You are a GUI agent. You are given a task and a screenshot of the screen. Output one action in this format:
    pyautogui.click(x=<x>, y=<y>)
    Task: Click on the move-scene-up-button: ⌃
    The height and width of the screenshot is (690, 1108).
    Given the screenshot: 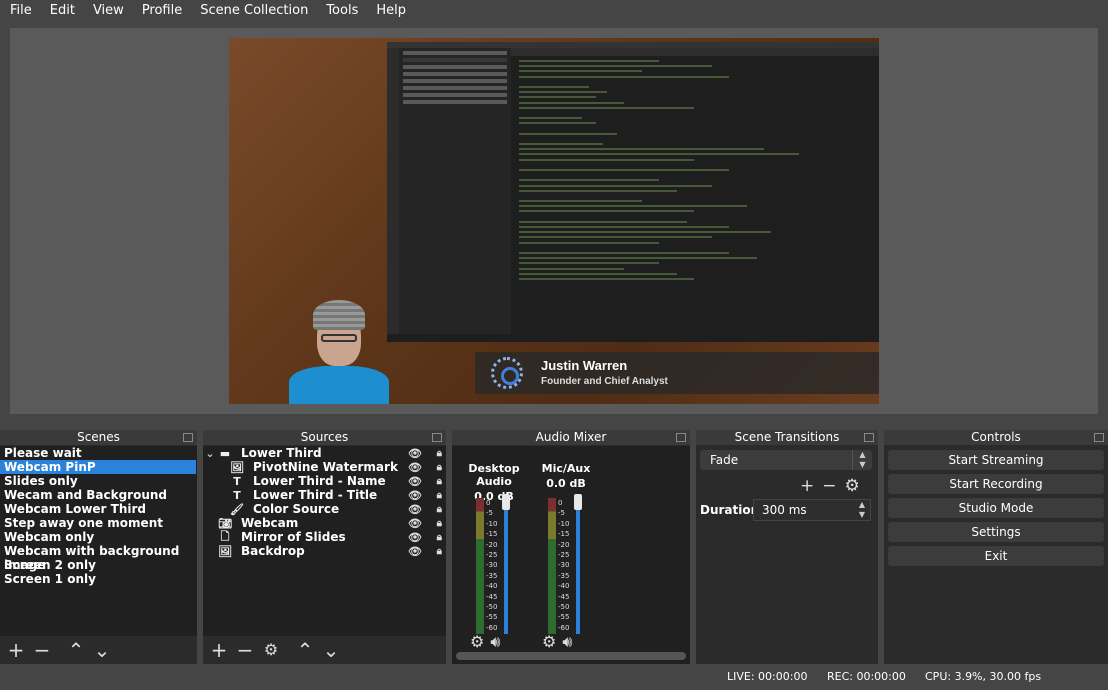 What is the action you would take?
    pyautogui.click(x=76, y=650)
    